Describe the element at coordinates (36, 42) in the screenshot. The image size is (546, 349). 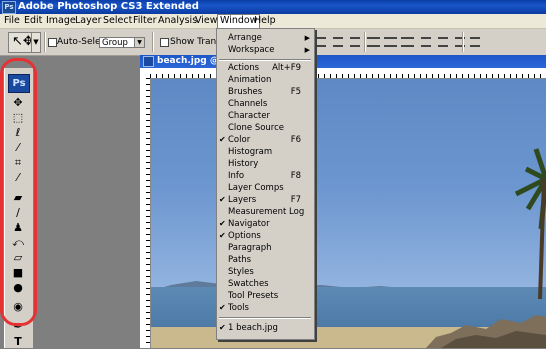
I see `chevron-down-icon: ▼` at that location.